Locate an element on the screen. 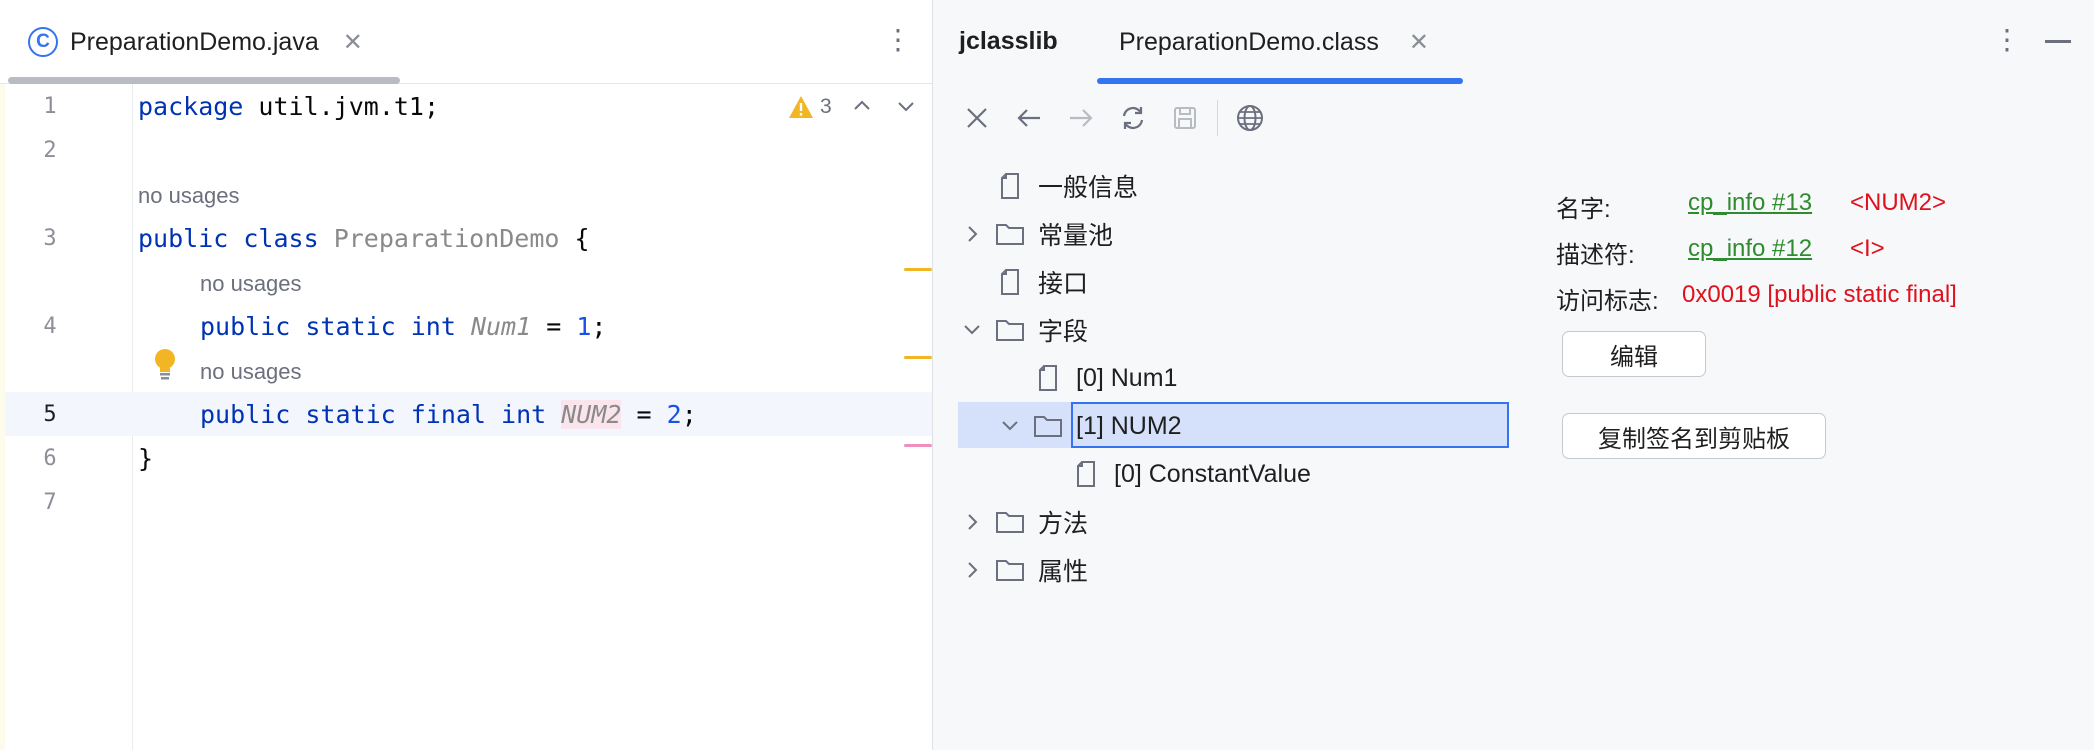 This screenshot has height=750, width=2094. tree-item-label: [0] Num1 is located at coordinates (1127, 377).